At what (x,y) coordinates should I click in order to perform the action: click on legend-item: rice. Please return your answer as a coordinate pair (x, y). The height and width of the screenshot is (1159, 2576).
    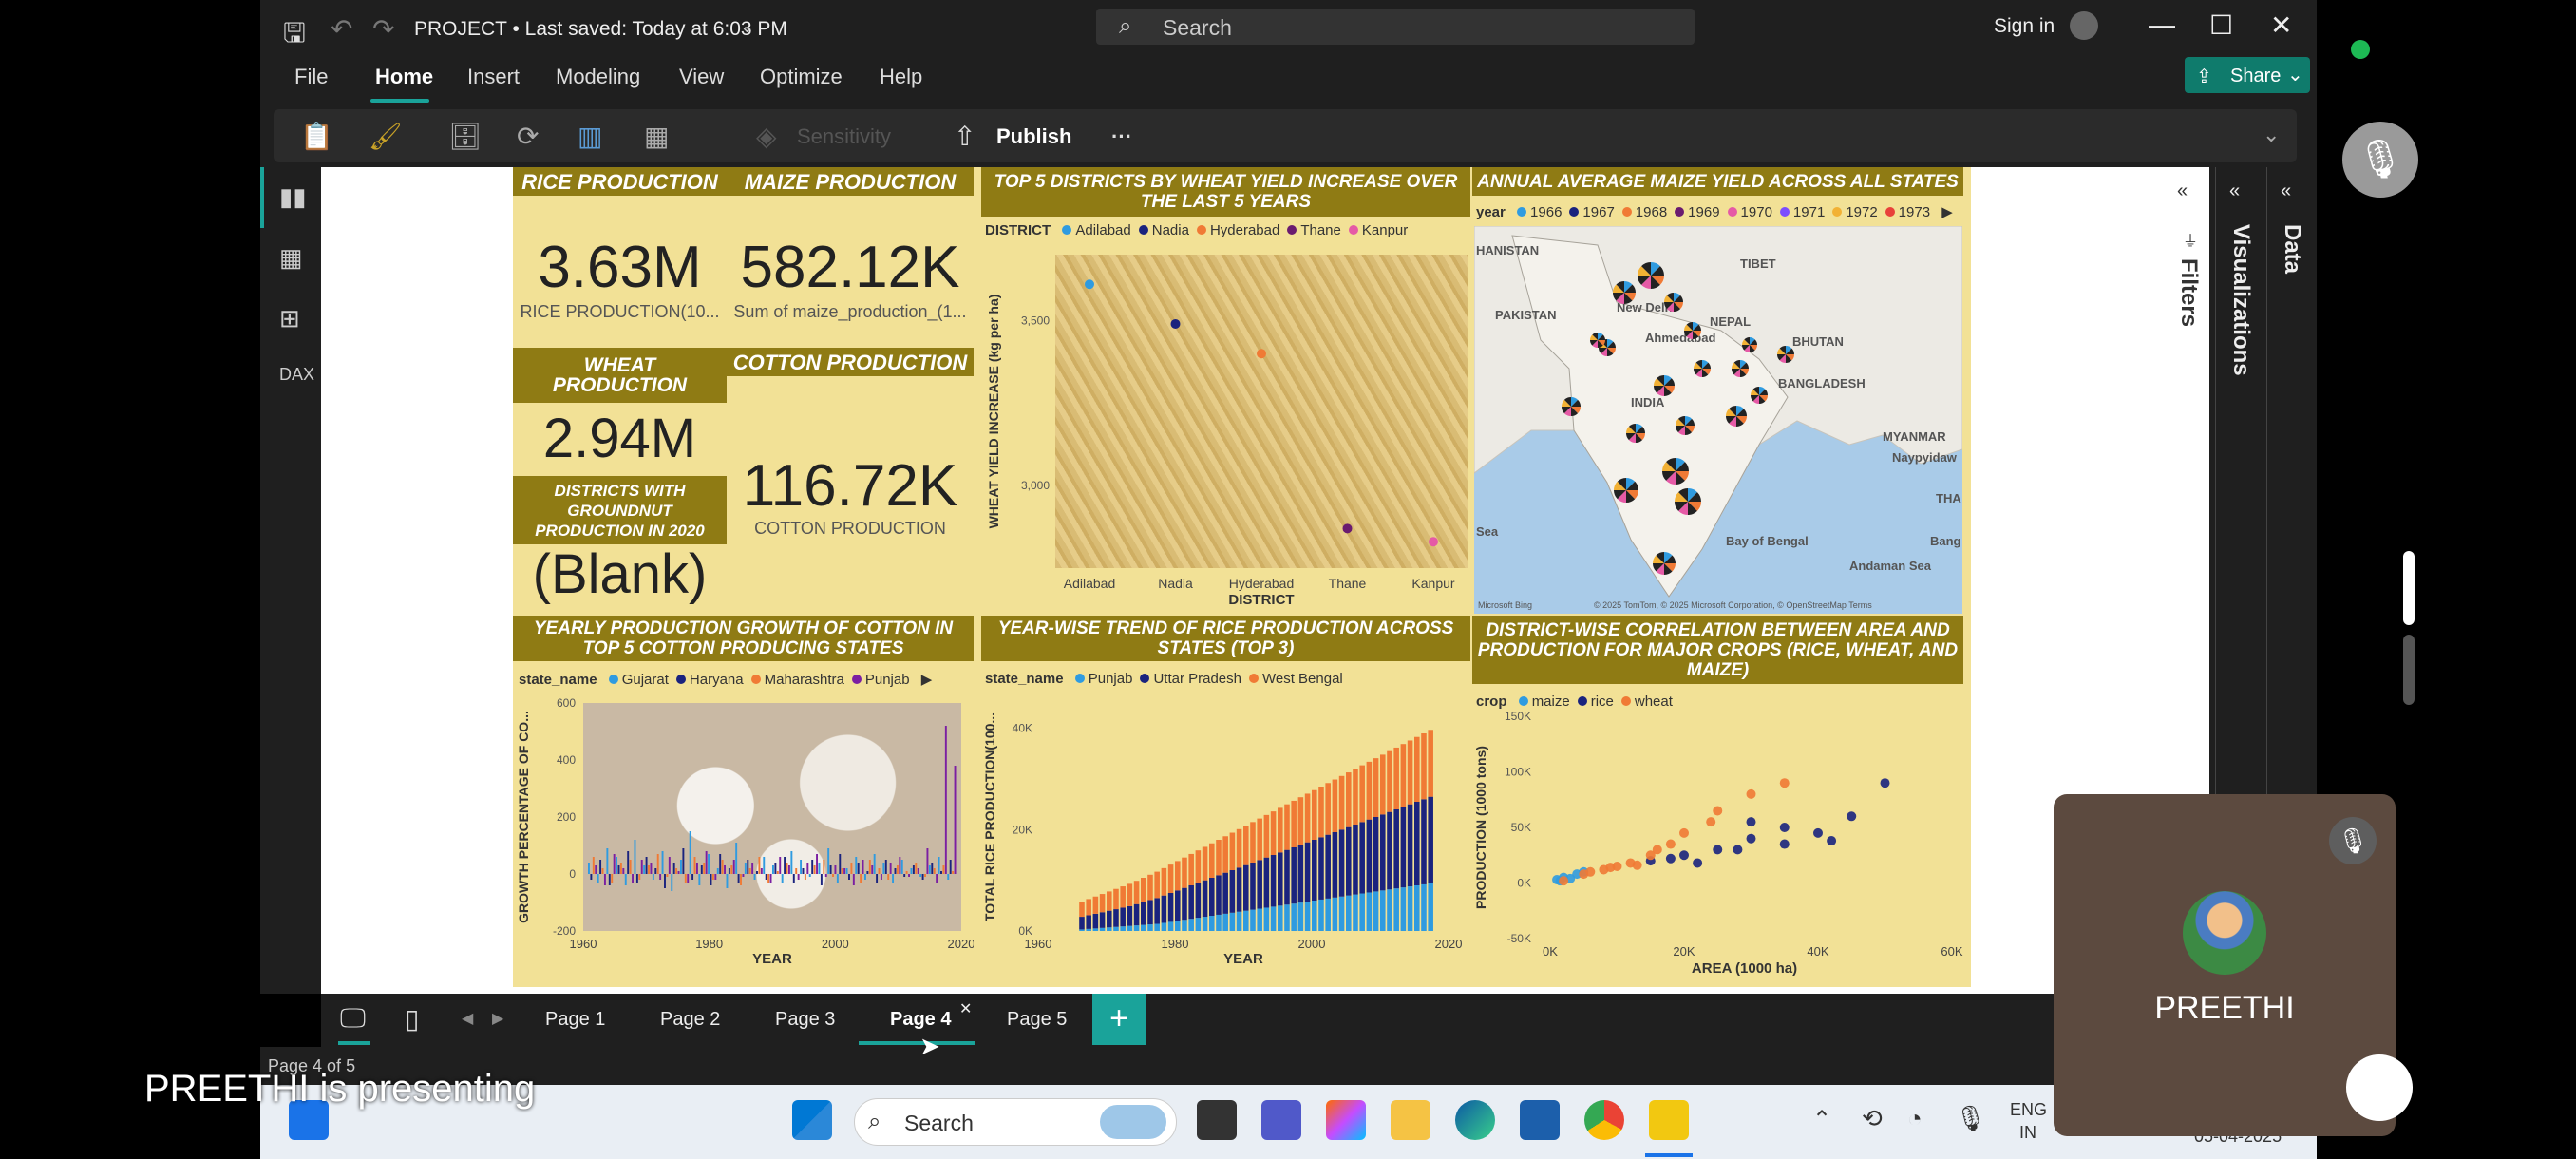
    Looking at the image, I should click on (1592, 702).